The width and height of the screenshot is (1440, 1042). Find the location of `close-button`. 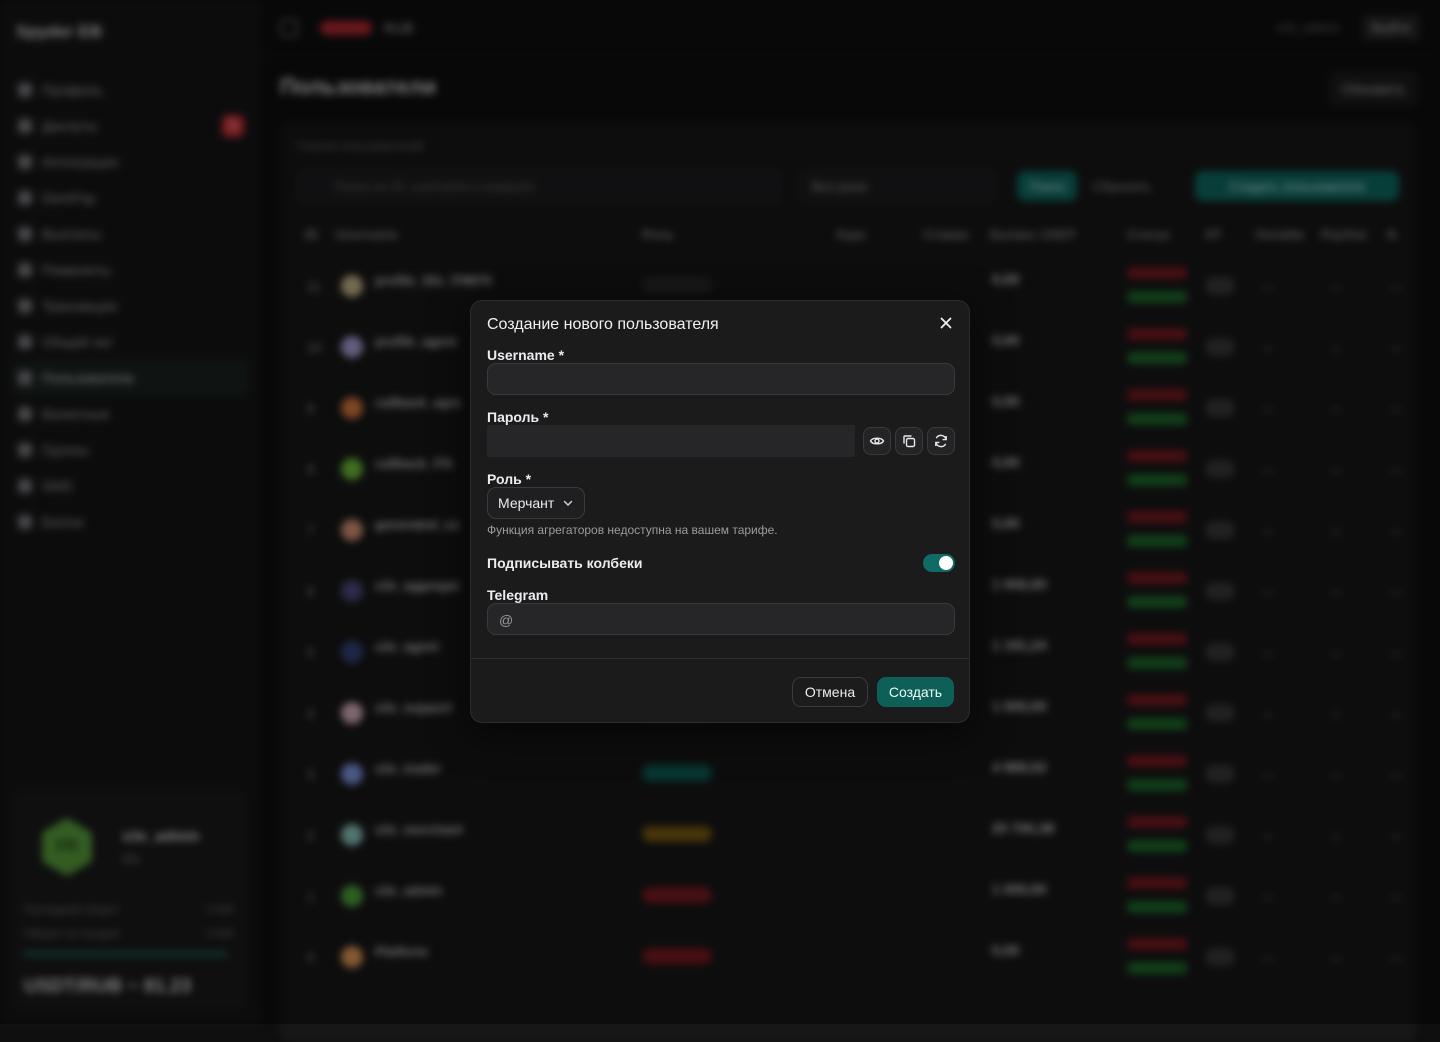

close-button is located at coordinates (946, 323).